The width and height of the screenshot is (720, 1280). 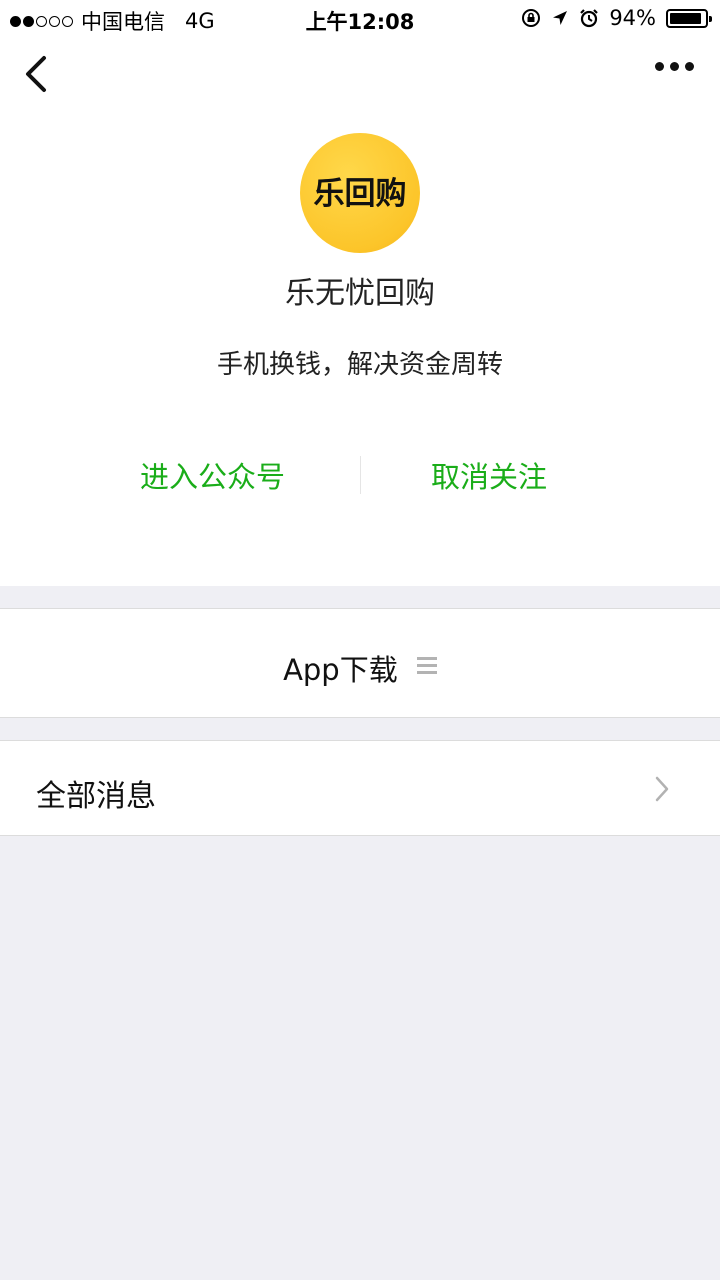 I want to click on logo-icon: 乐回购, so click(x=360, y=193).